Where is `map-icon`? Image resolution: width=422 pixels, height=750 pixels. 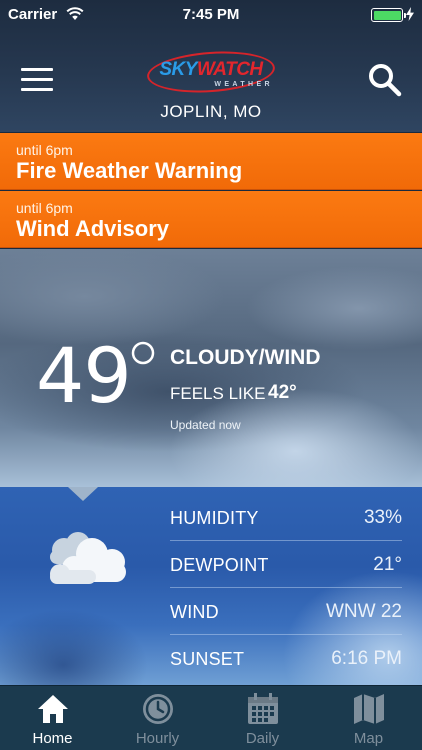 map-icon is located at coordinates (369, 709).